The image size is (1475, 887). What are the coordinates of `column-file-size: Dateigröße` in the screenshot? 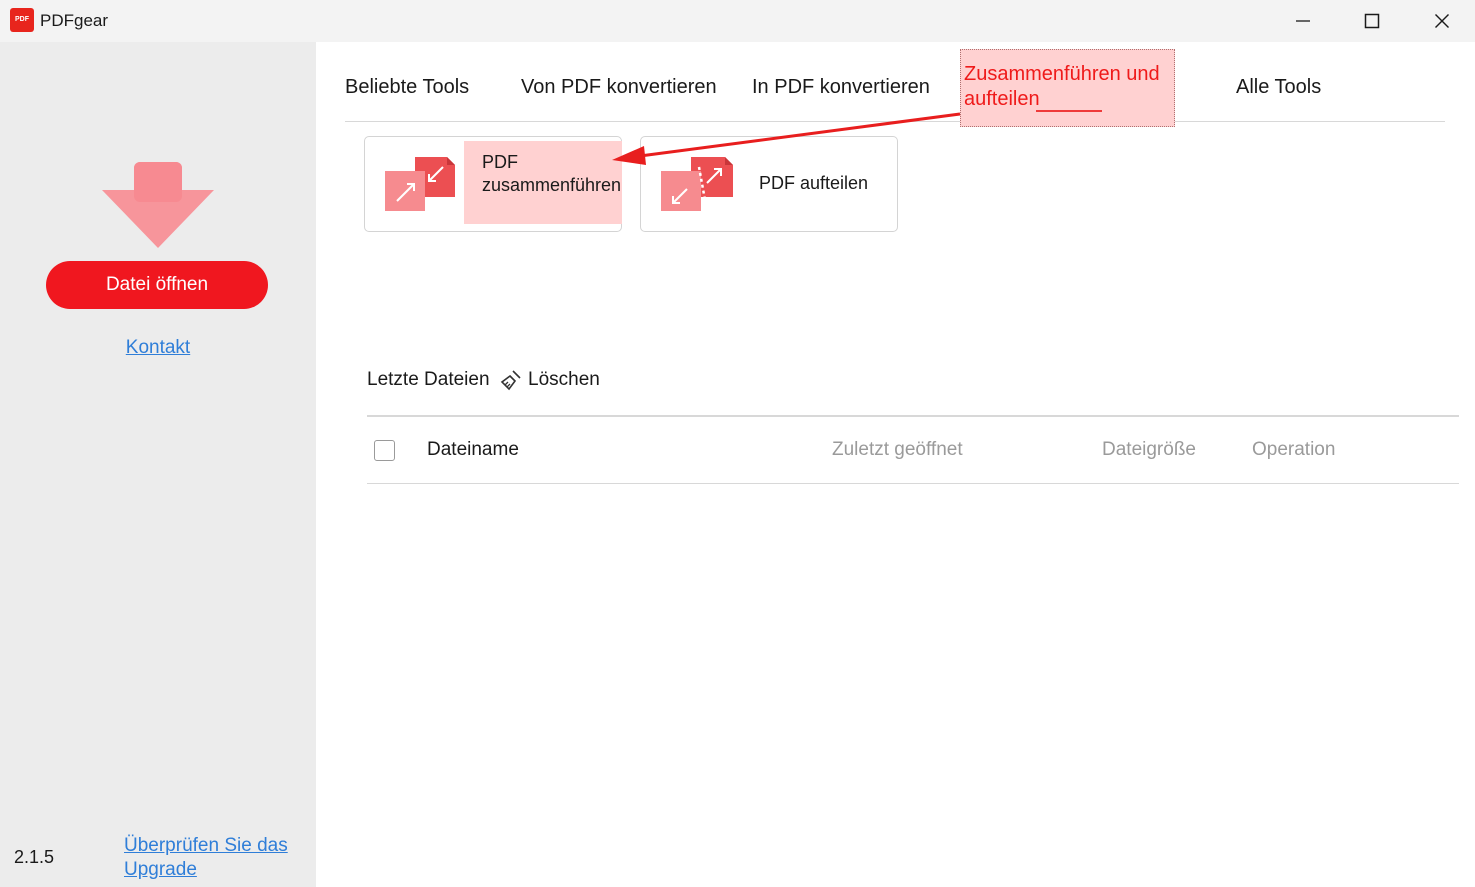 It's located at (1149, 450).